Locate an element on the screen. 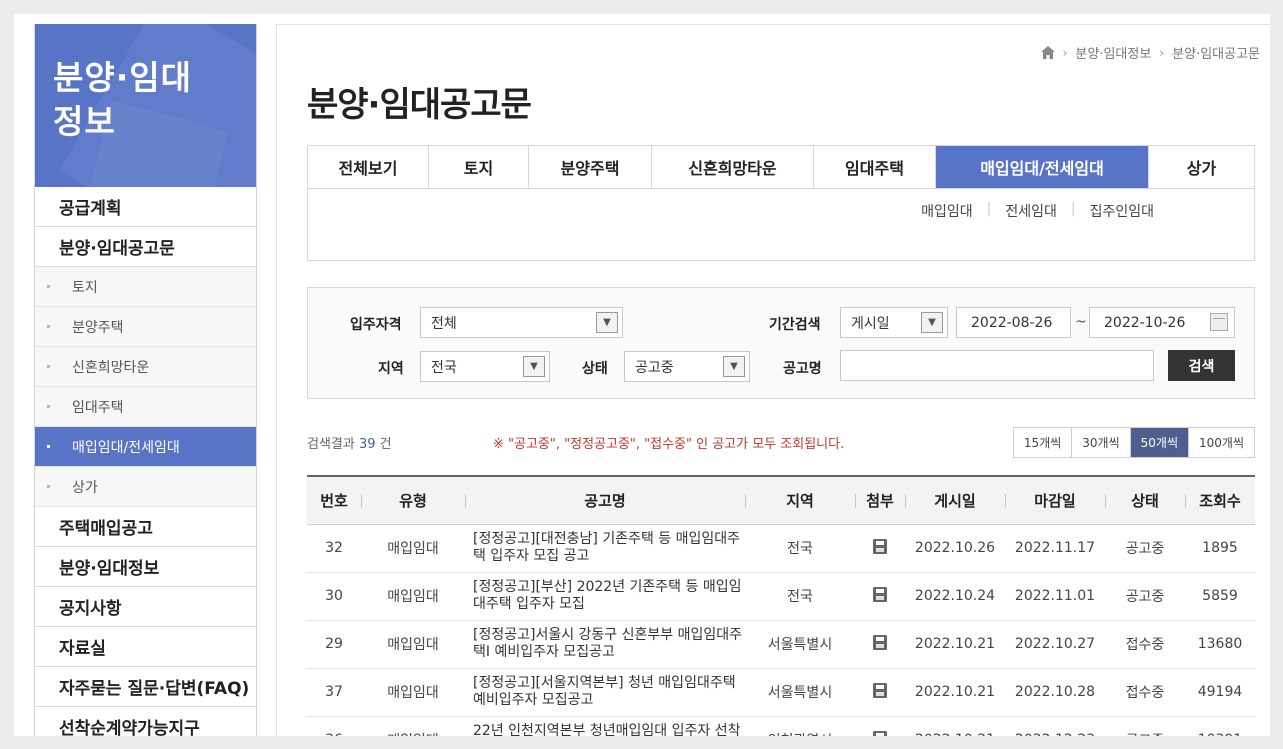 This screenshot has width=1283, height=749. calendar-icon is located at coordinates (1219, 322).